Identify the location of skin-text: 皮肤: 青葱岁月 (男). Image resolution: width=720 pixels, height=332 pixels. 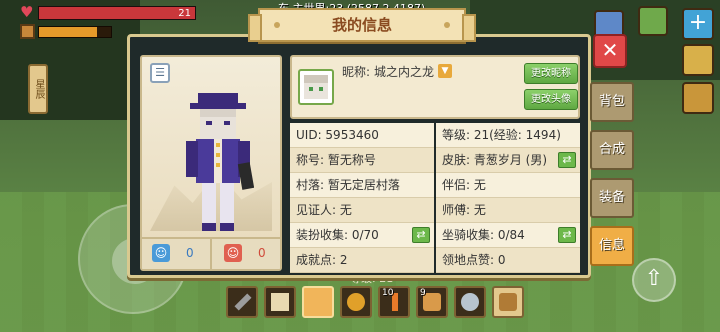
(495, 160).